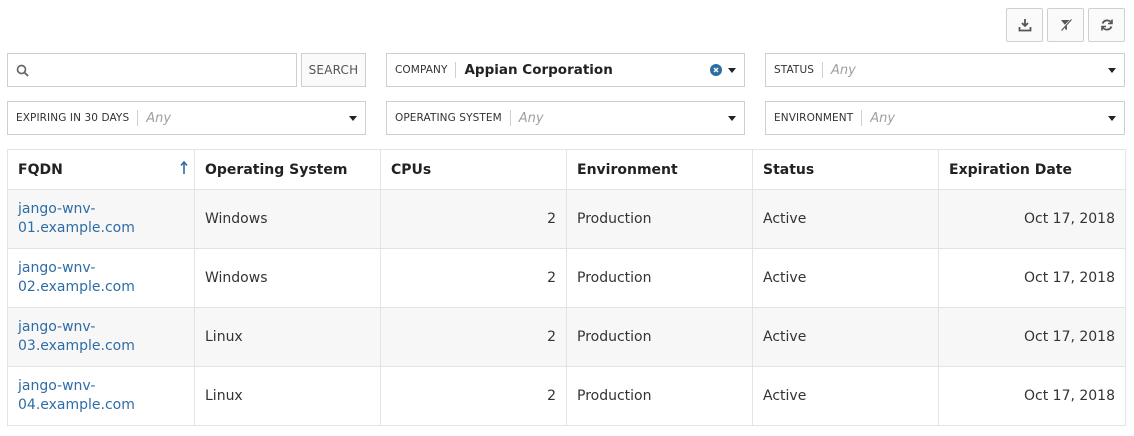  What do you see at coordinates (538, 70) in the screenshot?
I see `company-value: Appian Corporation` at bounding box center [538, 70].